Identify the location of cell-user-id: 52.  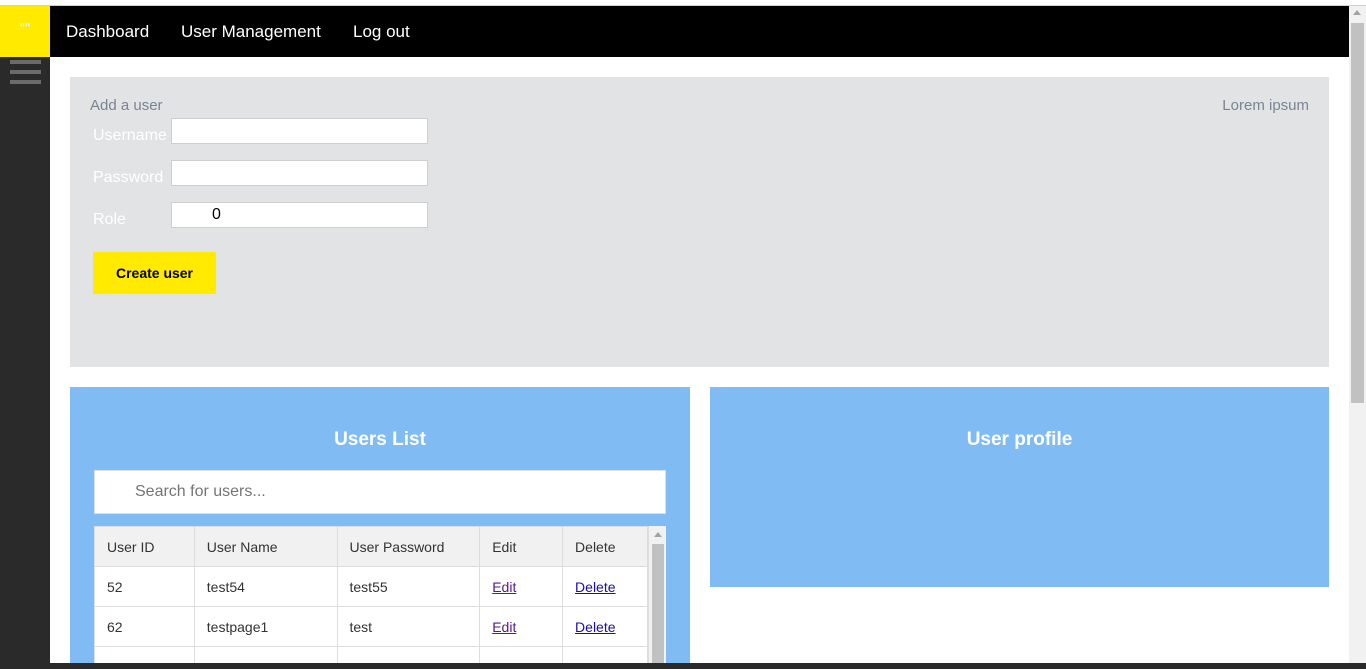
(144, 586).